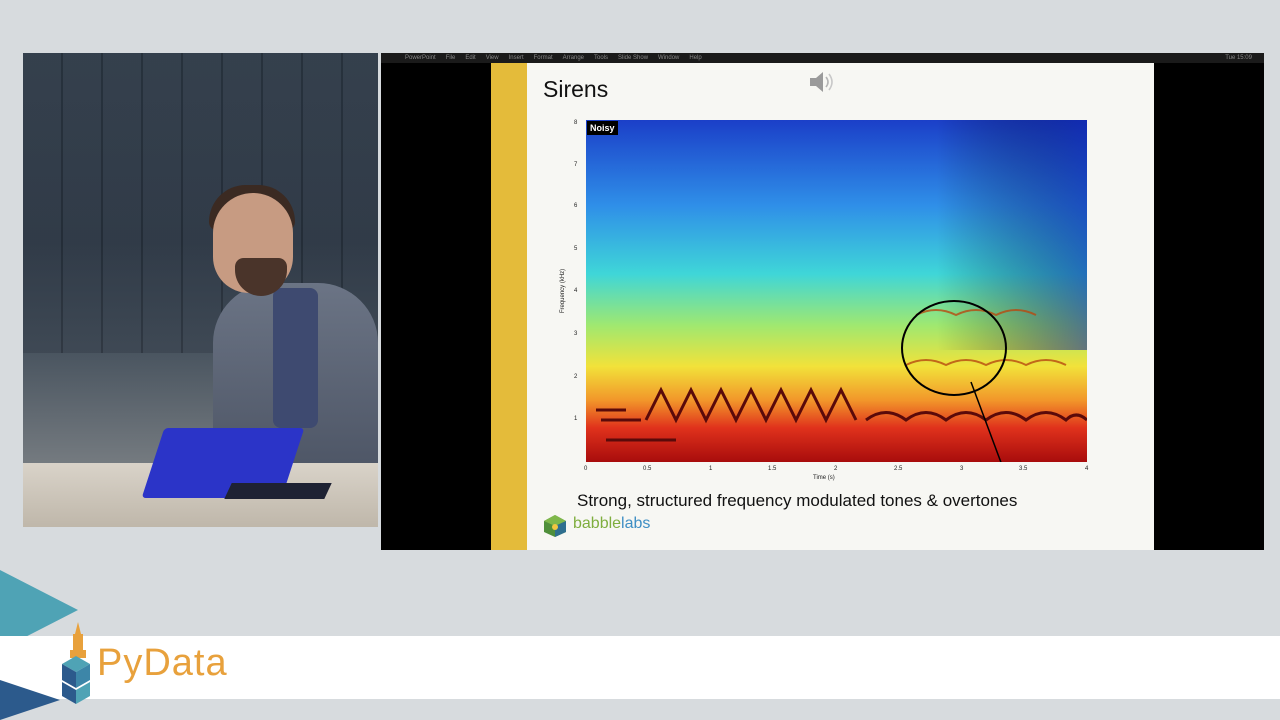 This screenshot has height=720, width=1280. What do you see at coordinates (601, 58) in the screenshot?
I see `menu-item: Tools` at bounding box center [601, 58].